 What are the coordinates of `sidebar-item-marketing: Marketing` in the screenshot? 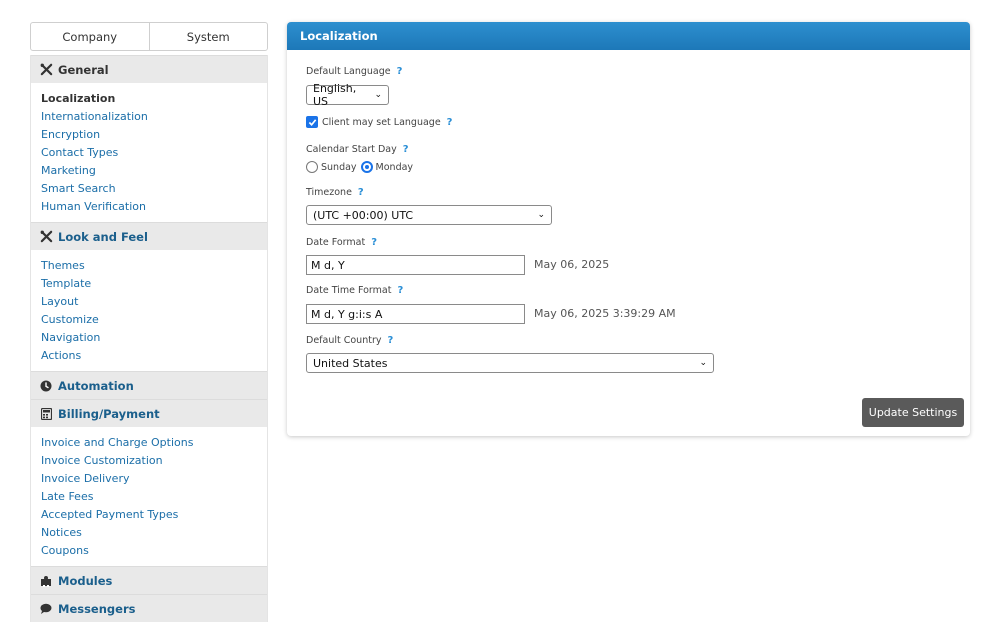 It's located at (154, 171).